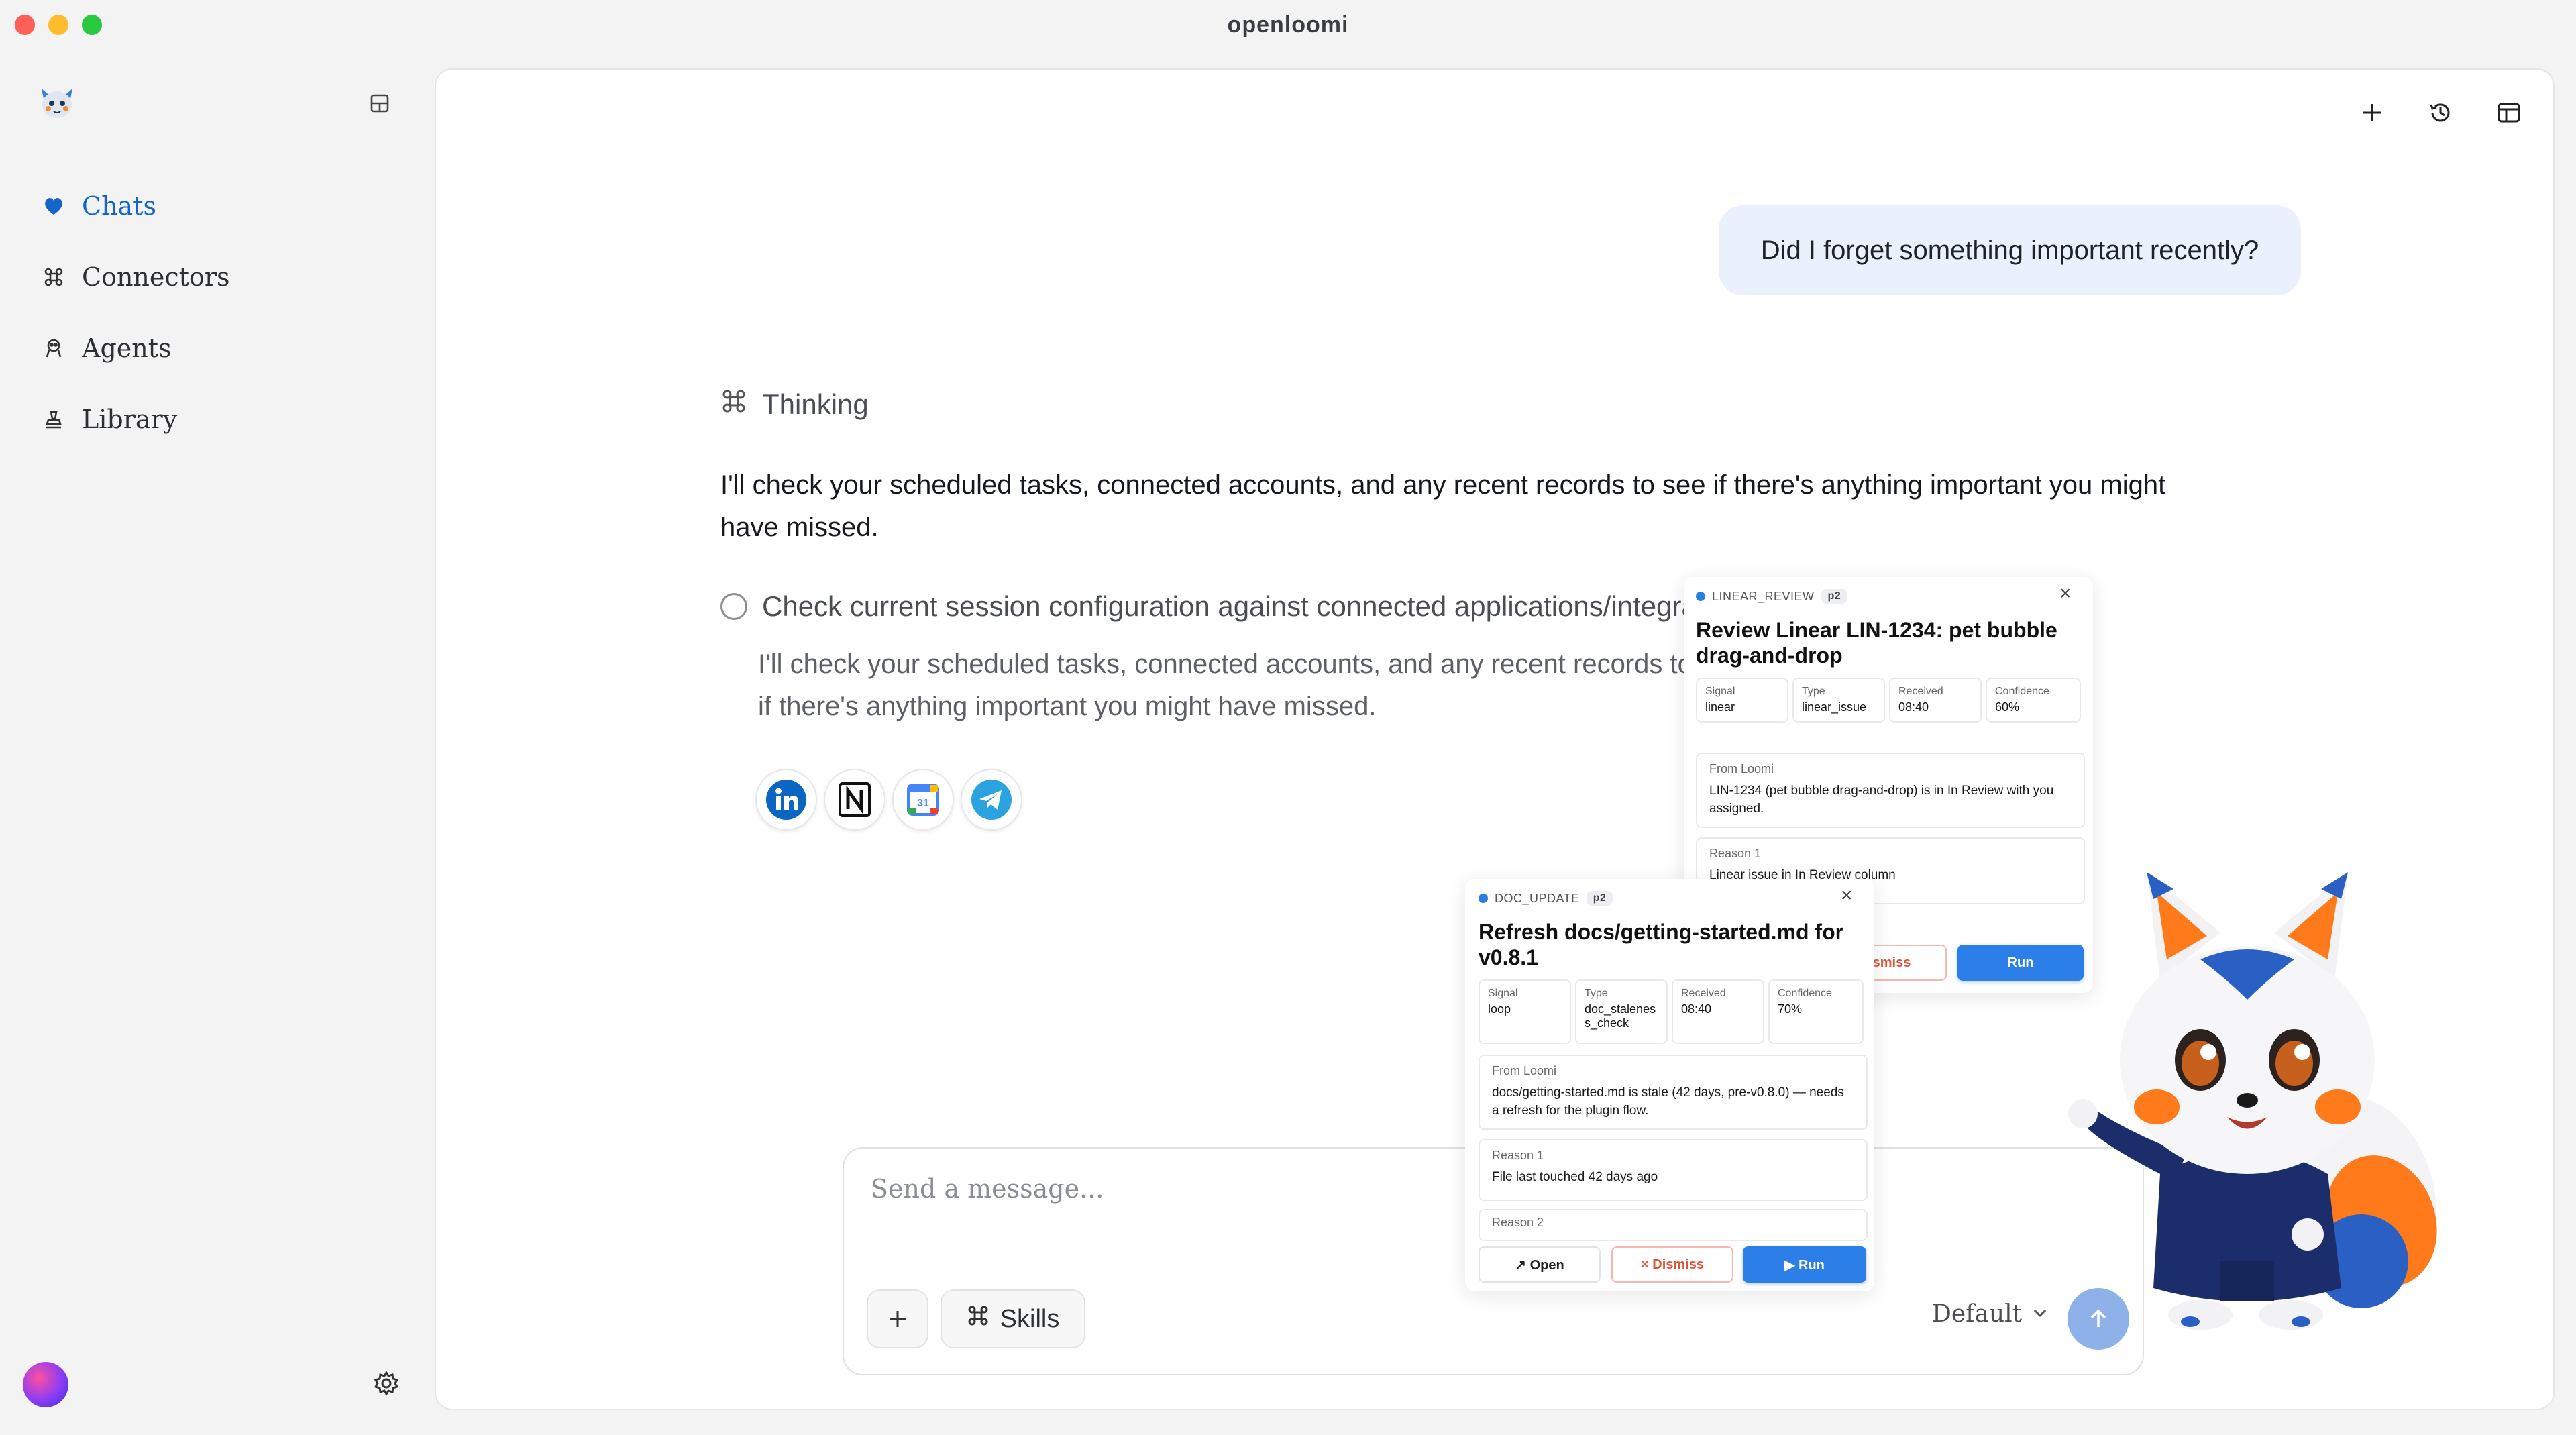  What do you see at coordinates (733, 607) in the screenshot?
I see `step-status-circle-icon` at bounding box center [733, 607].